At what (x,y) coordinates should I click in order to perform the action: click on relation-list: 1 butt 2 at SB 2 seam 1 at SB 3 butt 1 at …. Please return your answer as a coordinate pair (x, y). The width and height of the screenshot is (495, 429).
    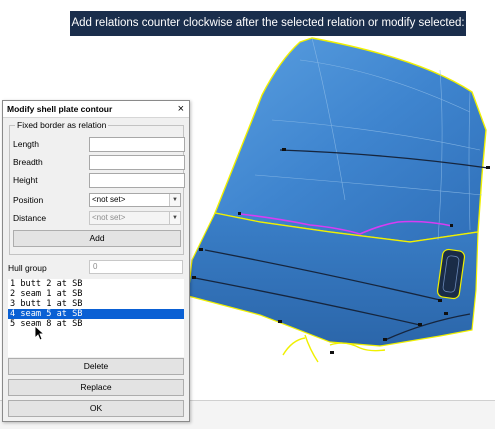
    Looking at the image, I should click on (96, 318).